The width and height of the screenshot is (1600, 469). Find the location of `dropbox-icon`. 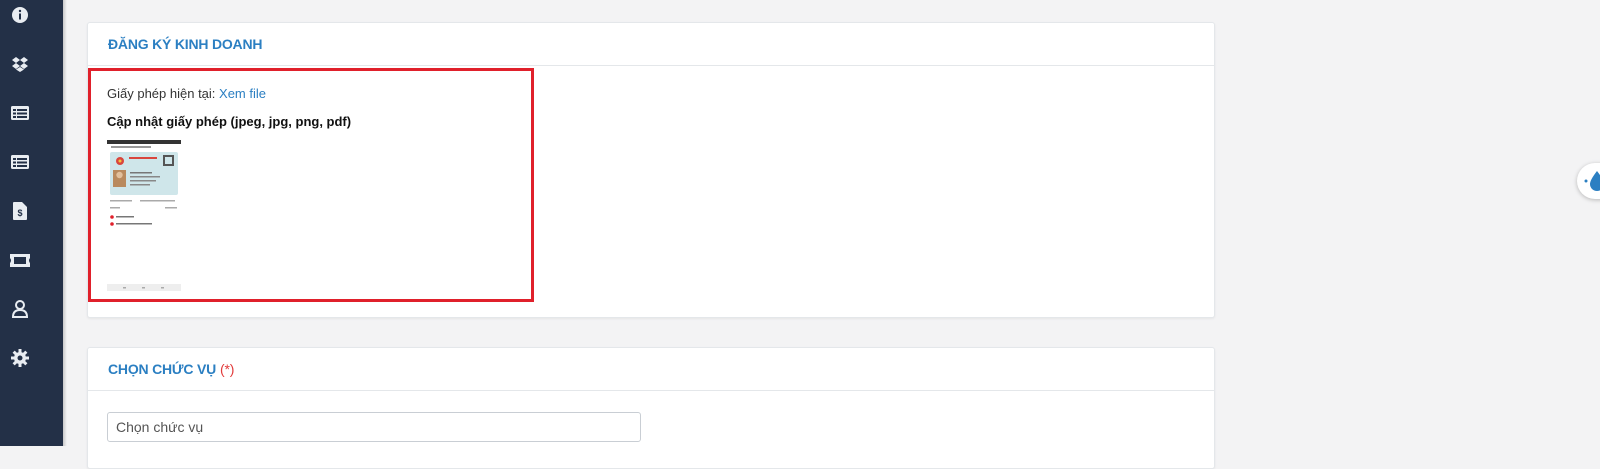

dropbox-icon is located at coordinates (20, 64).